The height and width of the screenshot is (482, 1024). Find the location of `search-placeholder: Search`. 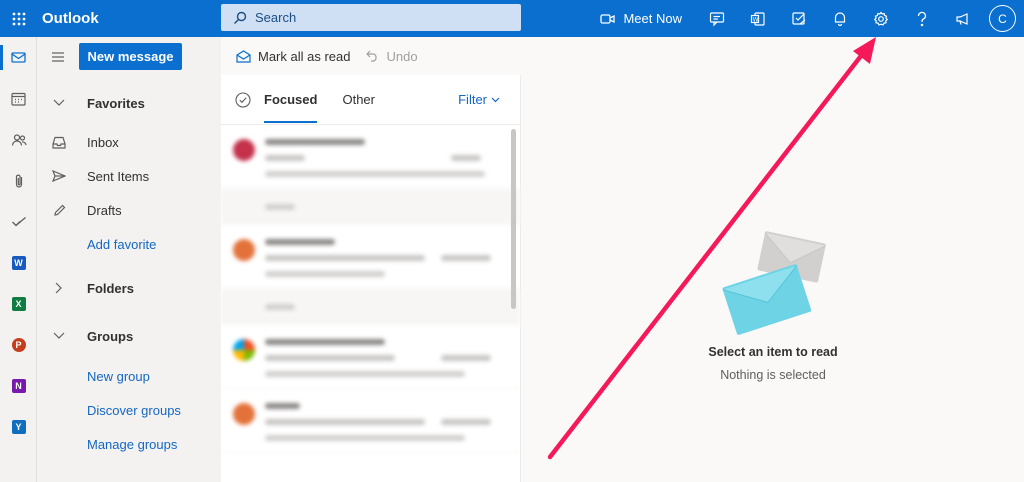

search-placeholder: Search is located at coordinates (276, 17).